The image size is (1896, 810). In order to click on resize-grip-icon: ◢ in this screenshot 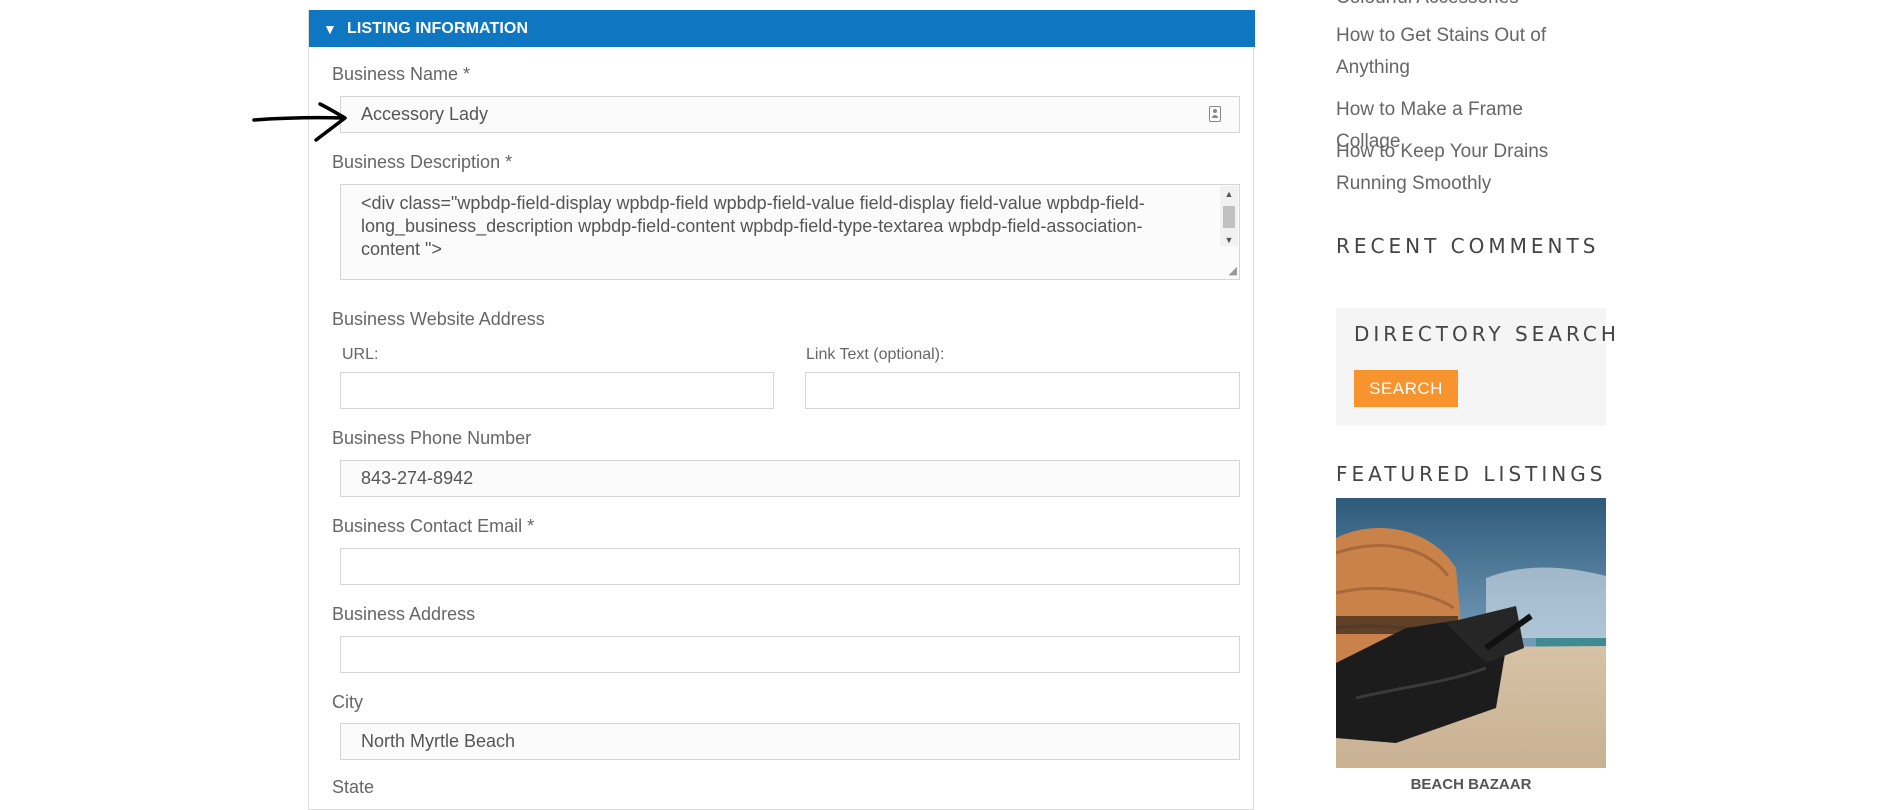, I will do `click(1231, 271)`.